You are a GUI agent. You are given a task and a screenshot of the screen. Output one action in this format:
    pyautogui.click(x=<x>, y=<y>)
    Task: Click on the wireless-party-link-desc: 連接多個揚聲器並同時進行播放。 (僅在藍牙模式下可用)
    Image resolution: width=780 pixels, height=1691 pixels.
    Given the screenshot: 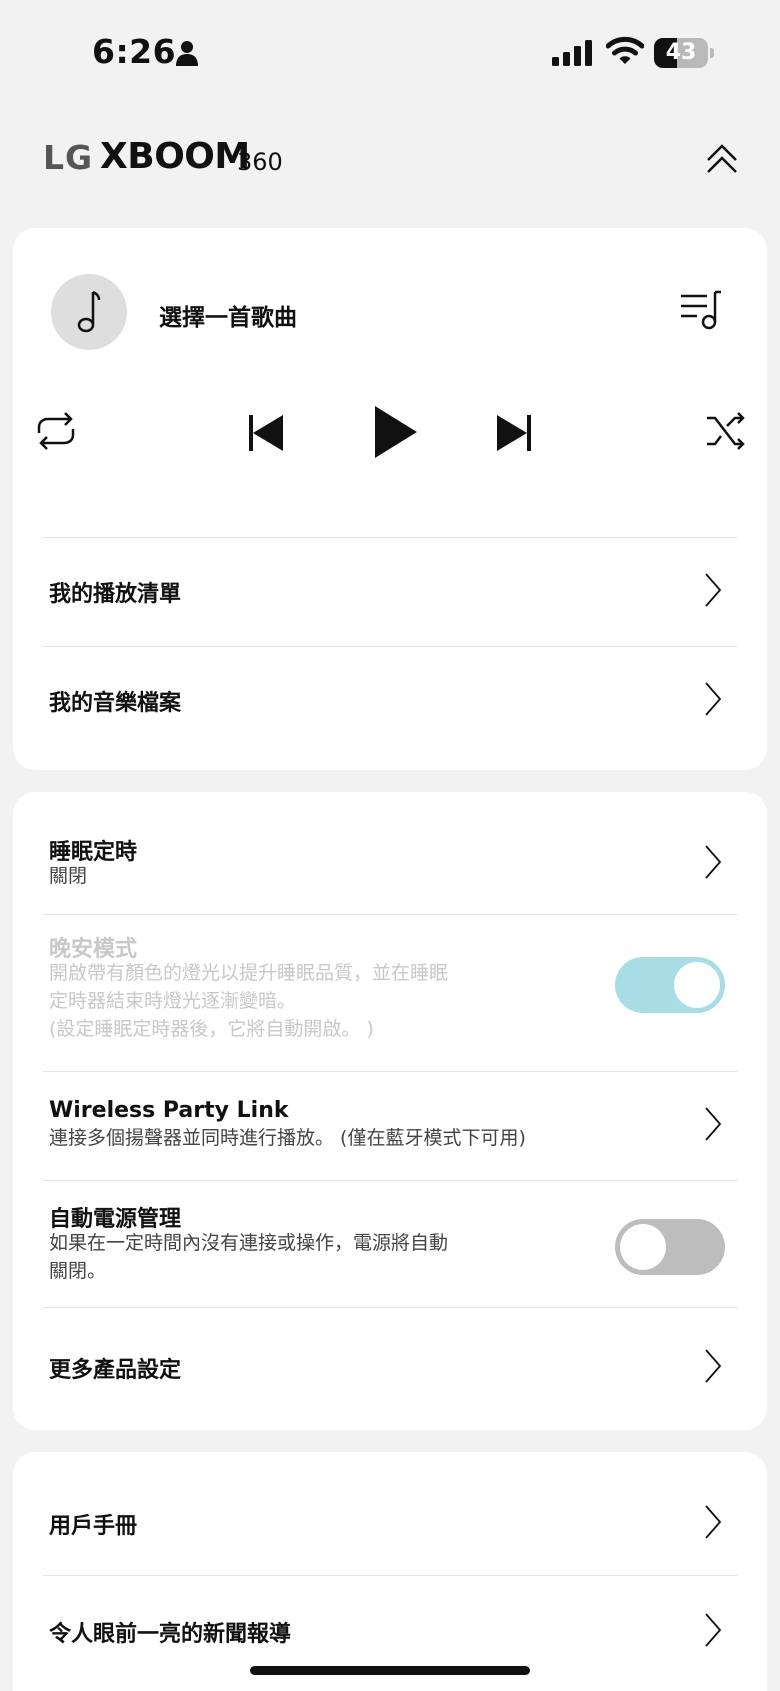 What is the action you would take?
    pyautogui.click(x=287, y=1138)
    